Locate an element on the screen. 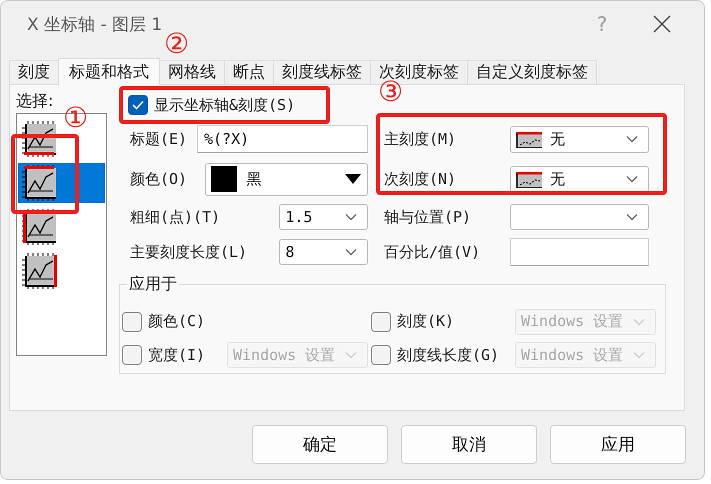  step-number: ① is located at coordinates (75, 118).